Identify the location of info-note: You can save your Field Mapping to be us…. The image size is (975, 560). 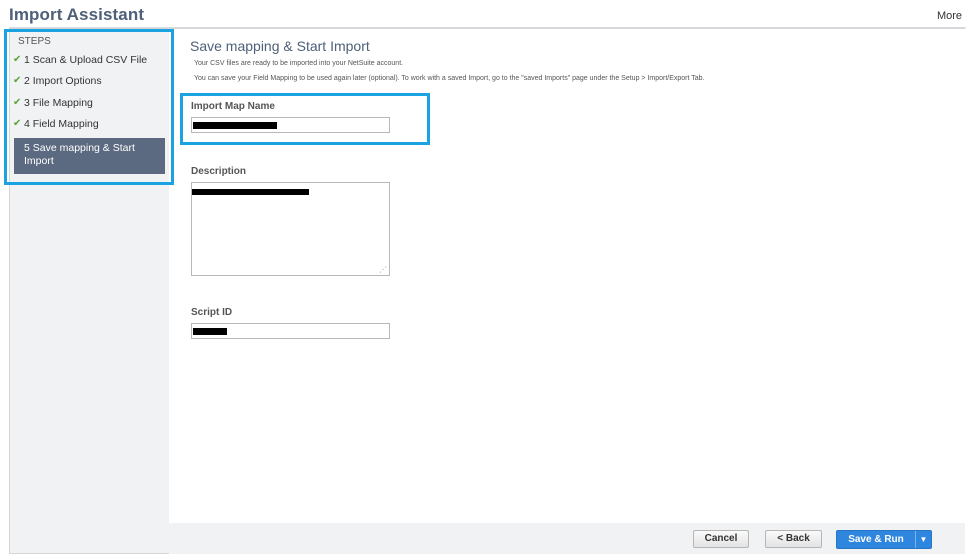
(449, 78).